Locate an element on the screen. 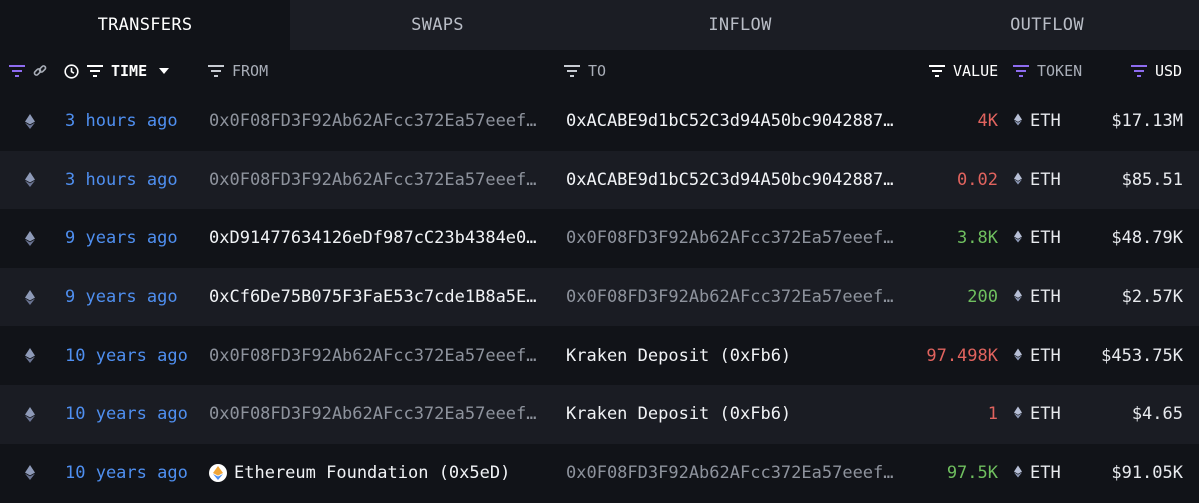  token-header-label: TOKEN is located at coordinates (1060, 71).